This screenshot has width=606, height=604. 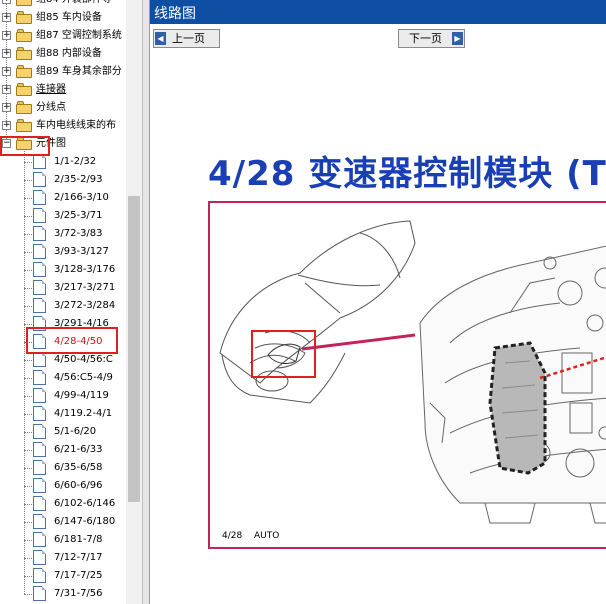 I want to click on tree-folder-label: 组84 外装部件等, so click(x=74, y=4).